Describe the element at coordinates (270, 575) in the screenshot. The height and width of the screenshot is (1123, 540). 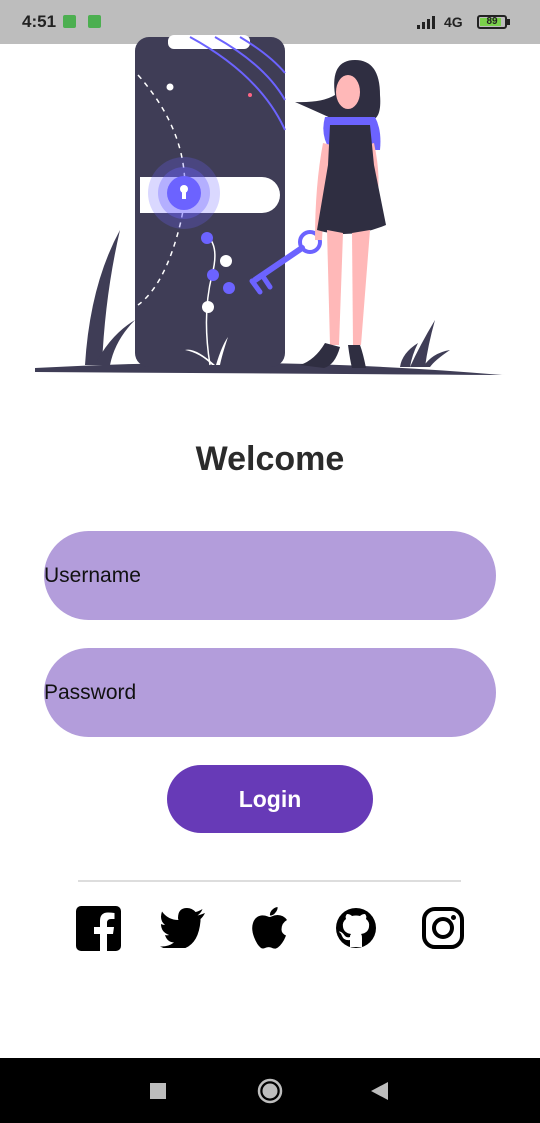
I see `username-field` at that location.